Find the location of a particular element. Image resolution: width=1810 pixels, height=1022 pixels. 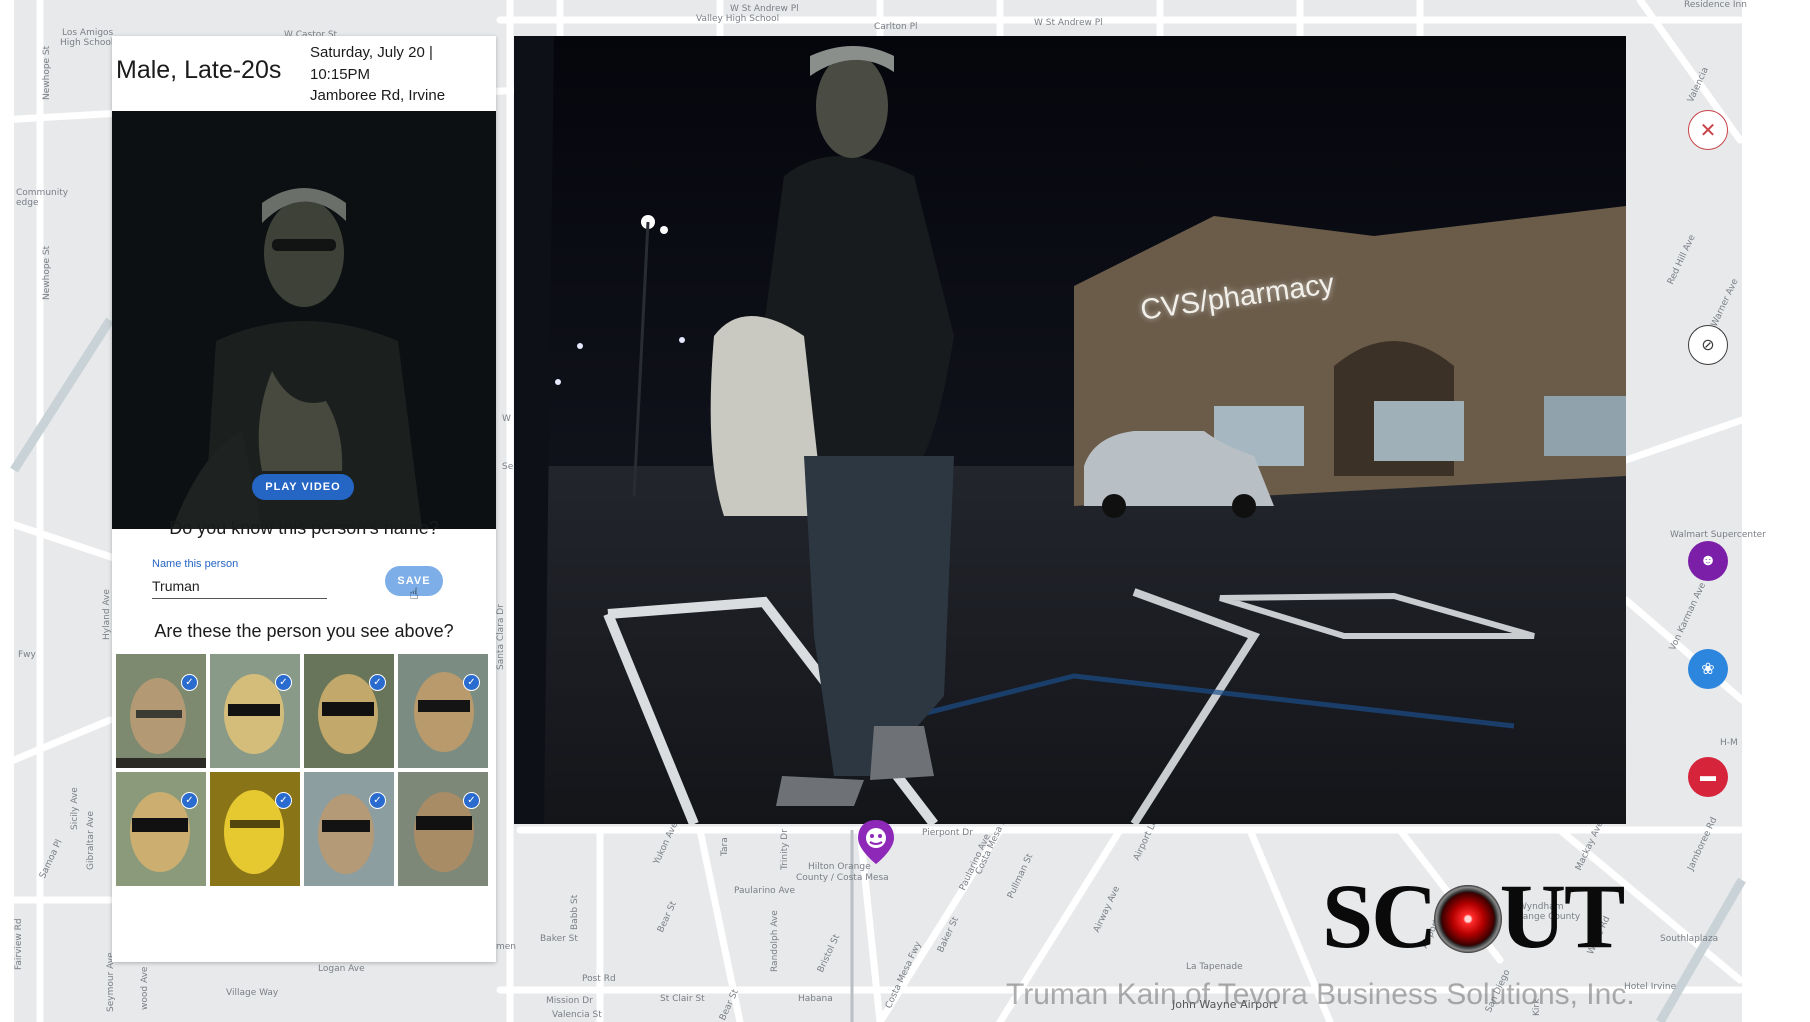

map-label: Randolph Ave is located at coordinates (775, 941).